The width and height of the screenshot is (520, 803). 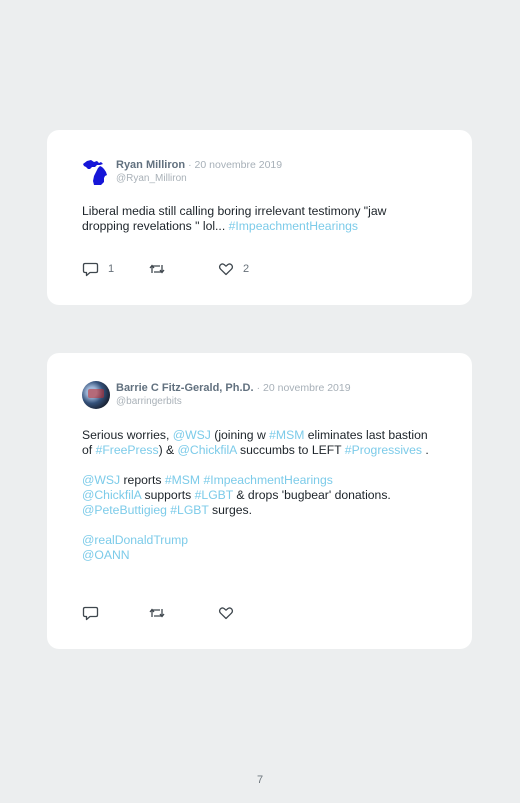 I want to click on author-name: Barrie C Fitz-Gerald, Ph.D., so click(x=185, y=388).